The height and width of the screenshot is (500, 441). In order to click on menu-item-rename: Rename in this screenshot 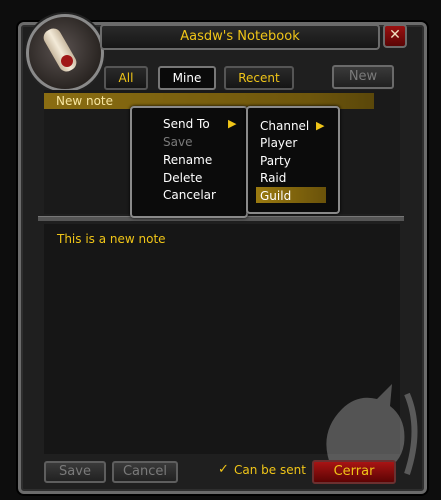, I will do `click(187, 160)`.